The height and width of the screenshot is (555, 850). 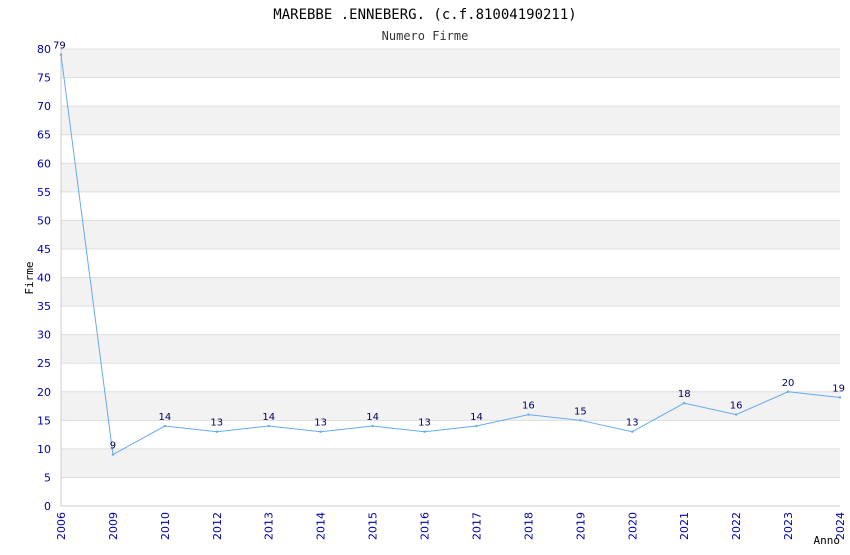 I want to click on x-tick-label: 2014, so click(x=321, y=526).